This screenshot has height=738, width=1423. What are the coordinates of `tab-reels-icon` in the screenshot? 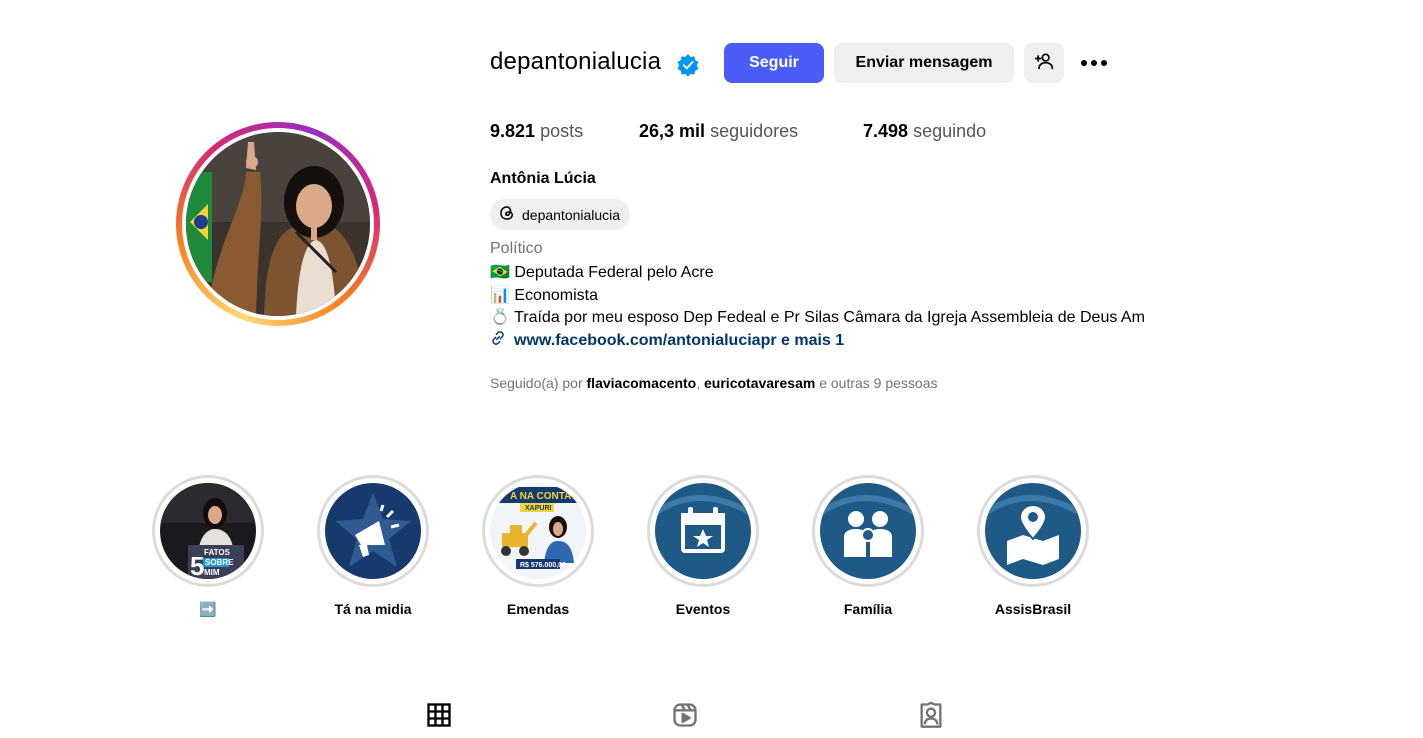 It's located at (685, 715).